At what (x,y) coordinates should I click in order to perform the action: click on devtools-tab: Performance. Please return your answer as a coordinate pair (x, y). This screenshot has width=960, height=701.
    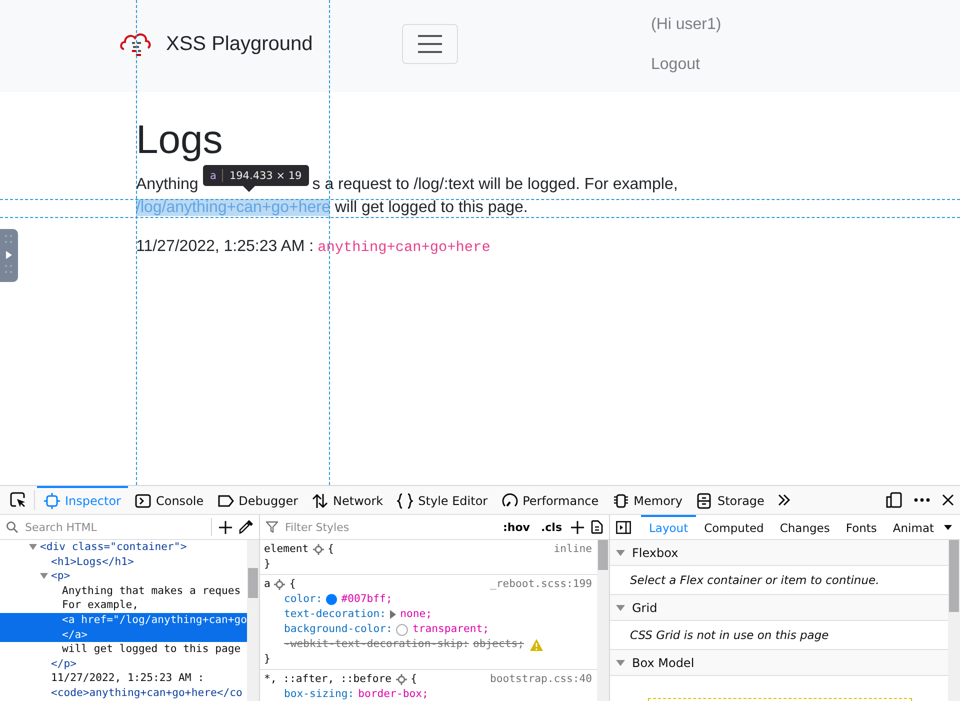
    Looking at the image, I should click on (550, 500).